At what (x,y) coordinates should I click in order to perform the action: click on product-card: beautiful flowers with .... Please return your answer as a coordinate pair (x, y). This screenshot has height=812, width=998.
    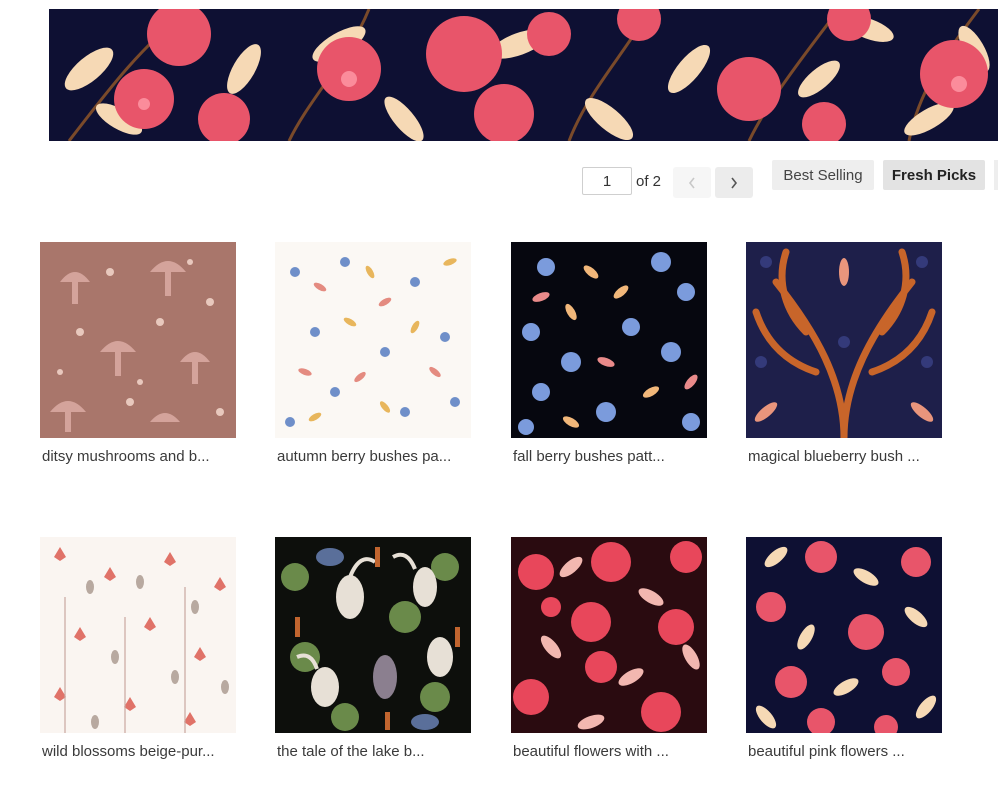
    Looking at the image, I should click on (609, 648).